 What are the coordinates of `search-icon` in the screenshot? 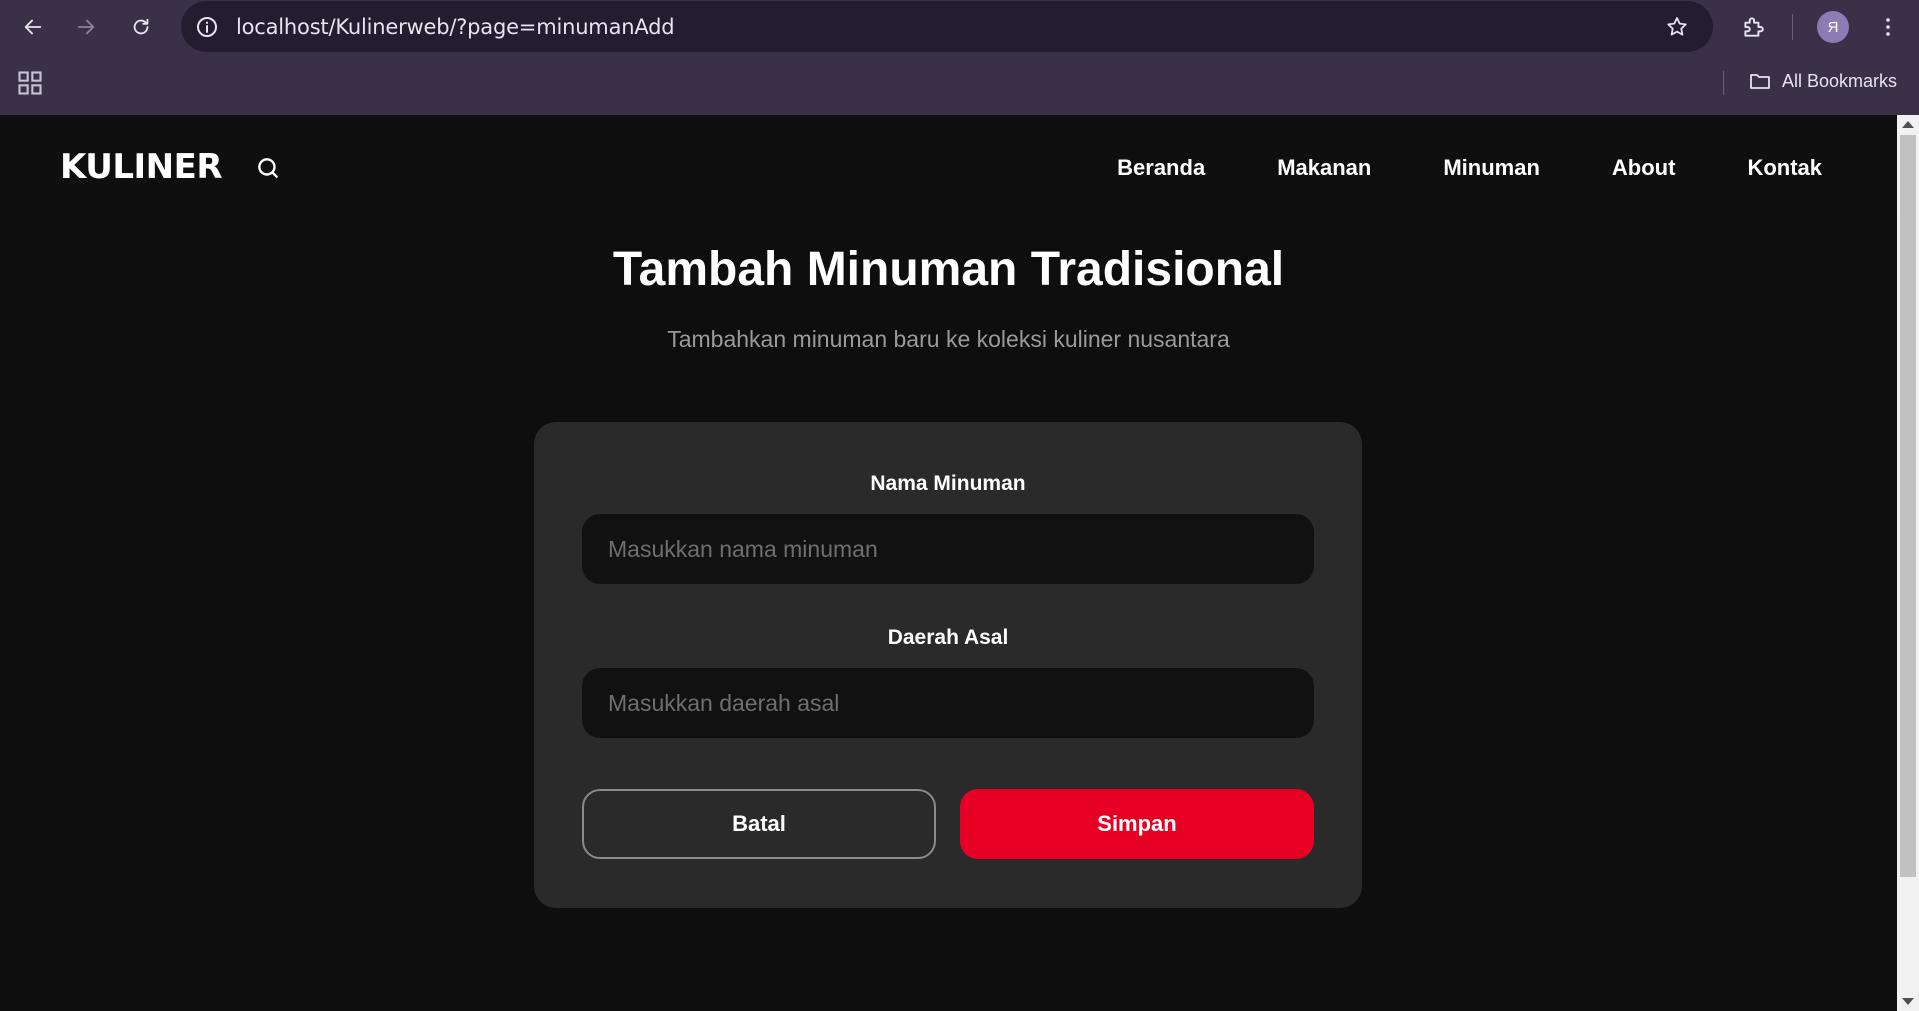 It's located at (268, 168).